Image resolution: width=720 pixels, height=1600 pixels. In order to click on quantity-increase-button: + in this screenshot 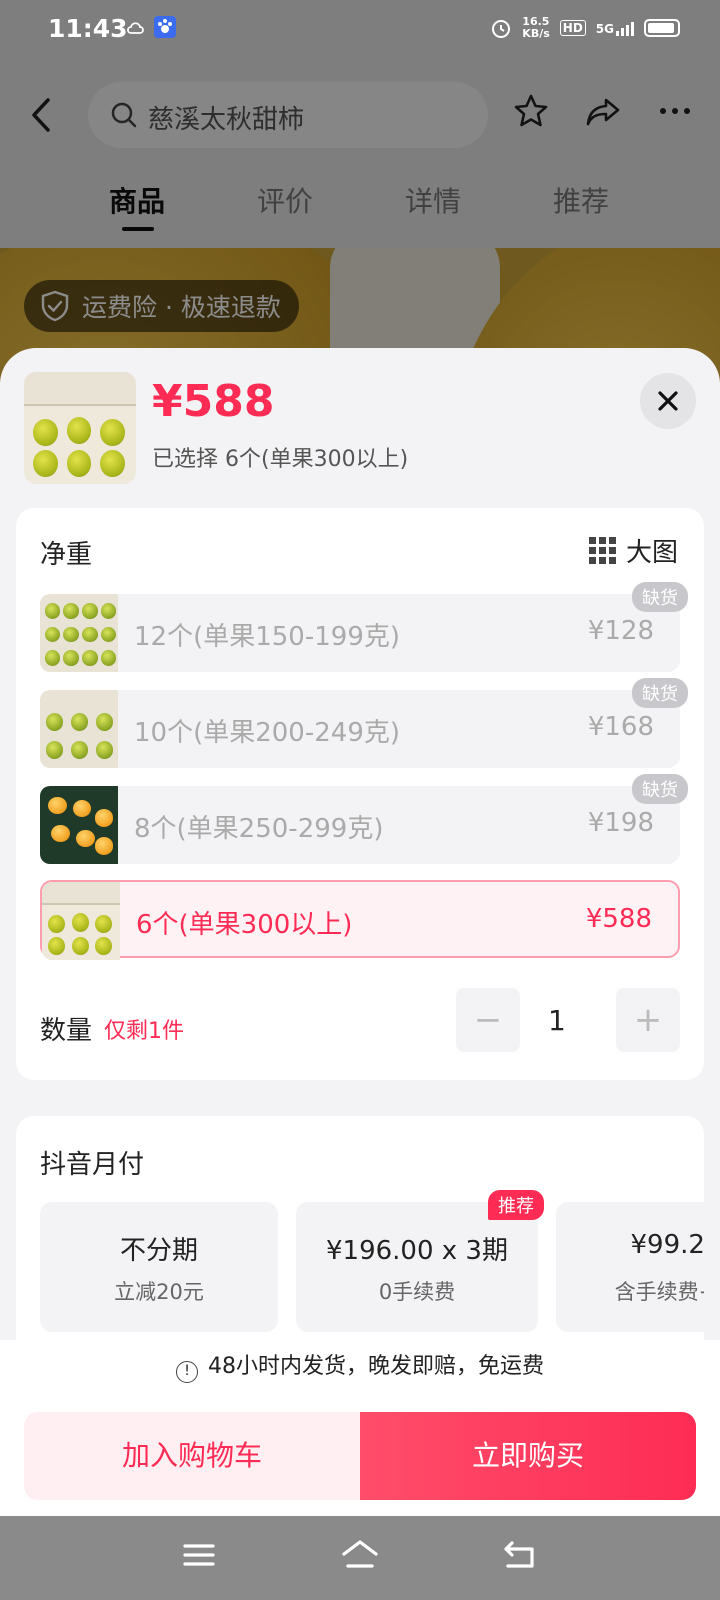, I will do `click(648, 1020)`.